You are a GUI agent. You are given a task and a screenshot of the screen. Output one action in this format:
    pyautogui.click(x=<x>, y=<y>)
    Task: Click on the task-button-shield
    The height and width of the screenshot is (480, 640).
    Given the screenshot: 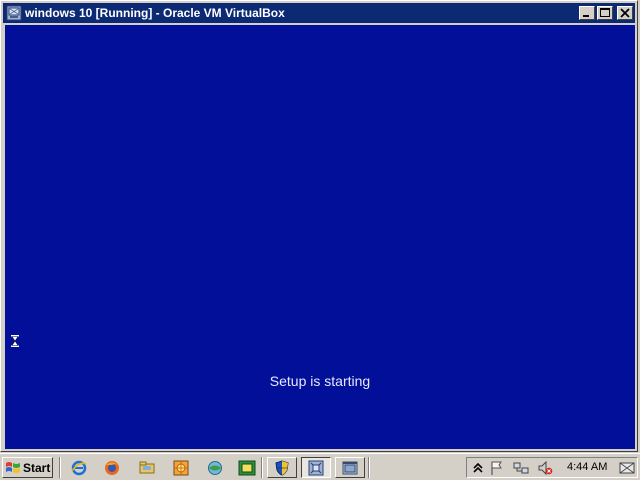 What is the action you would take?
    pyautogui.click(x=282, y=467)
    